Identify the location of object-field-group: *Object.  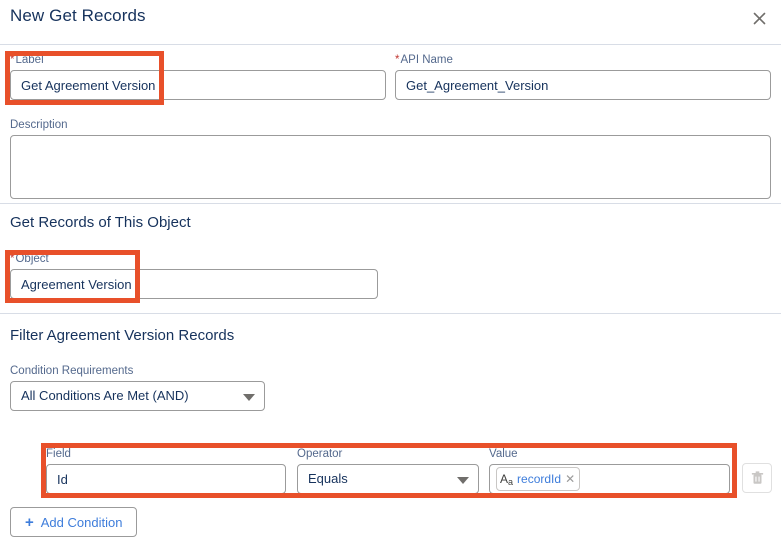
(194, 275).